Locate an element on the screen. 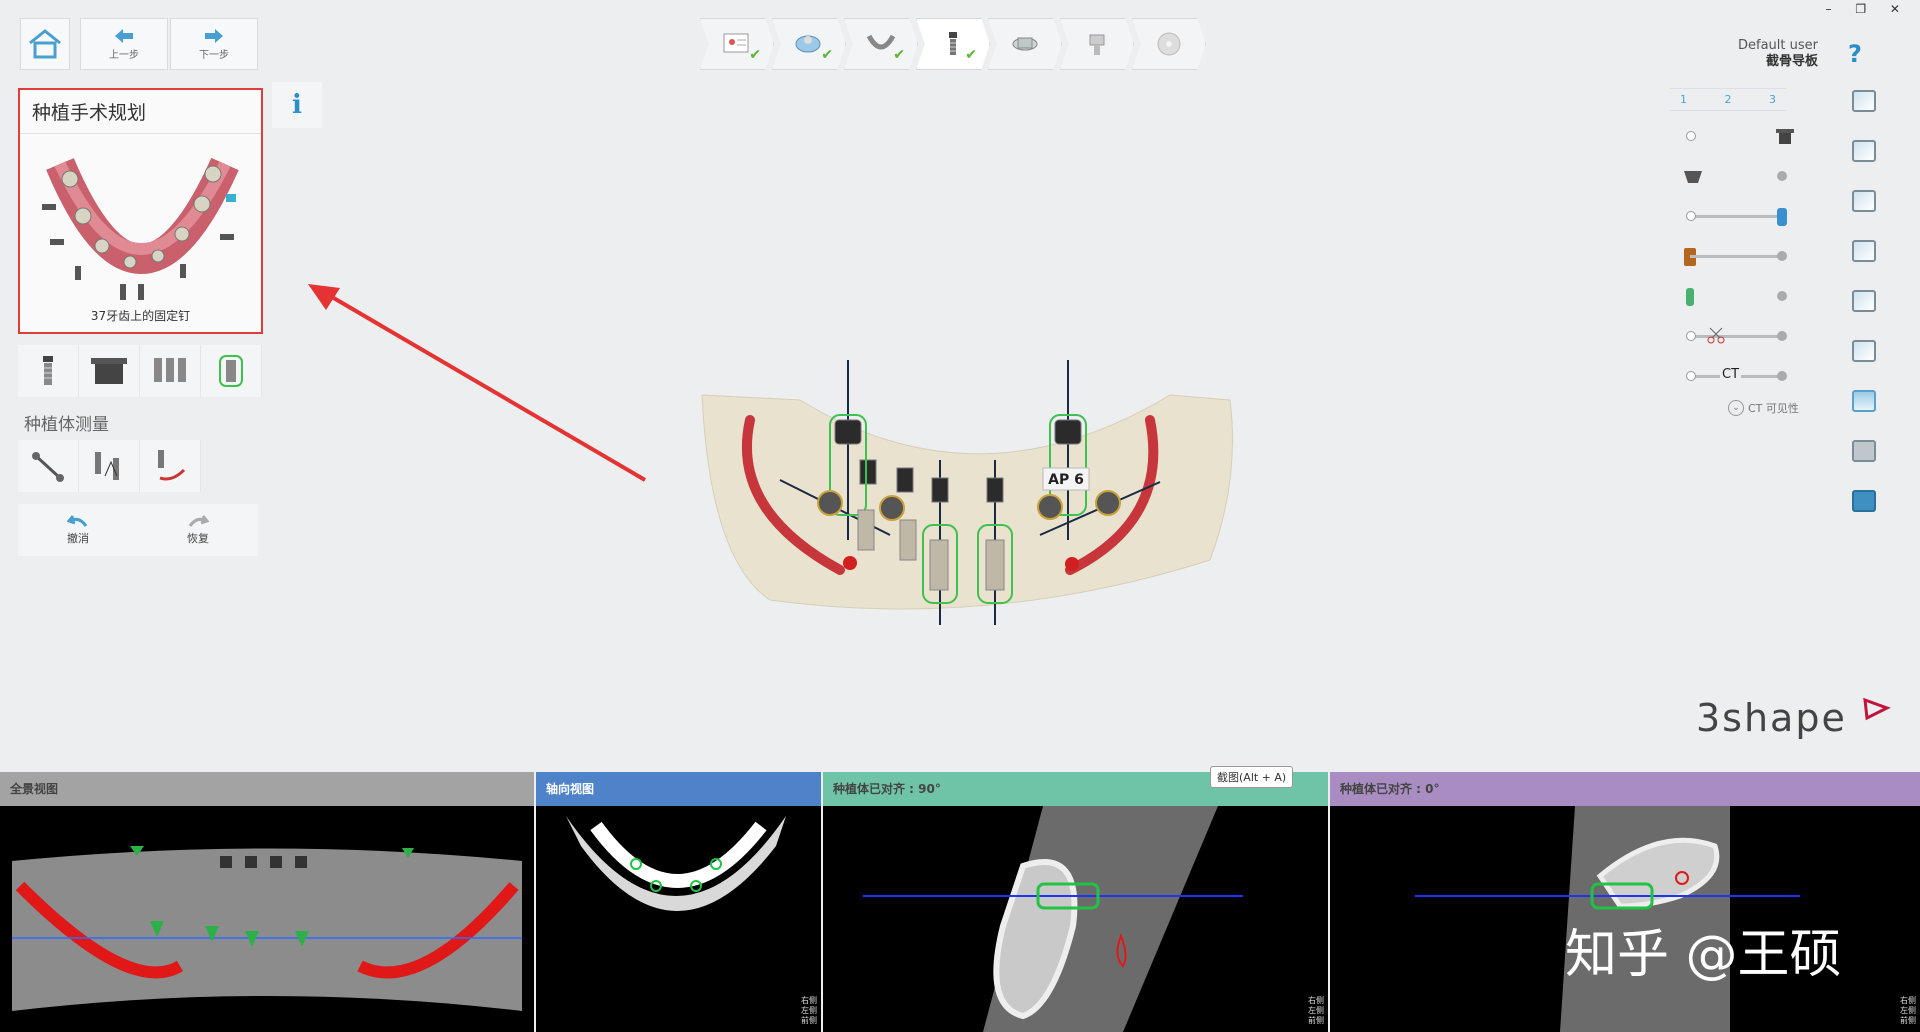 This screenshot has width=1920, height=1032. next-step-label: 下一步 is located at coordinates (214, 55).